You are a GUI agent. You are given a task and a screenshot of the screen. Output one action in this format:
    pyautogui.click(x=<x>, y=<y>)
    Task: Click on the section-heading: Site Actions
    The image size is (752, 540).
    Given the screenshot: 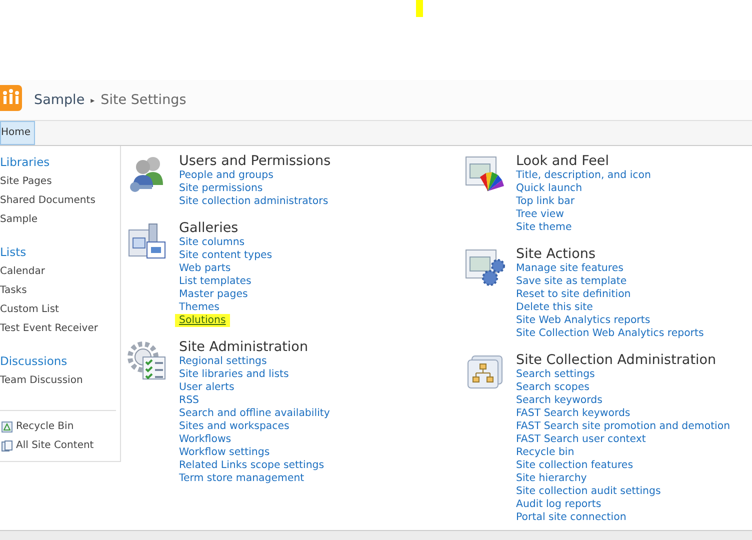 What is the action you would take?
    pyautogui.click(x=556, y=254)
    